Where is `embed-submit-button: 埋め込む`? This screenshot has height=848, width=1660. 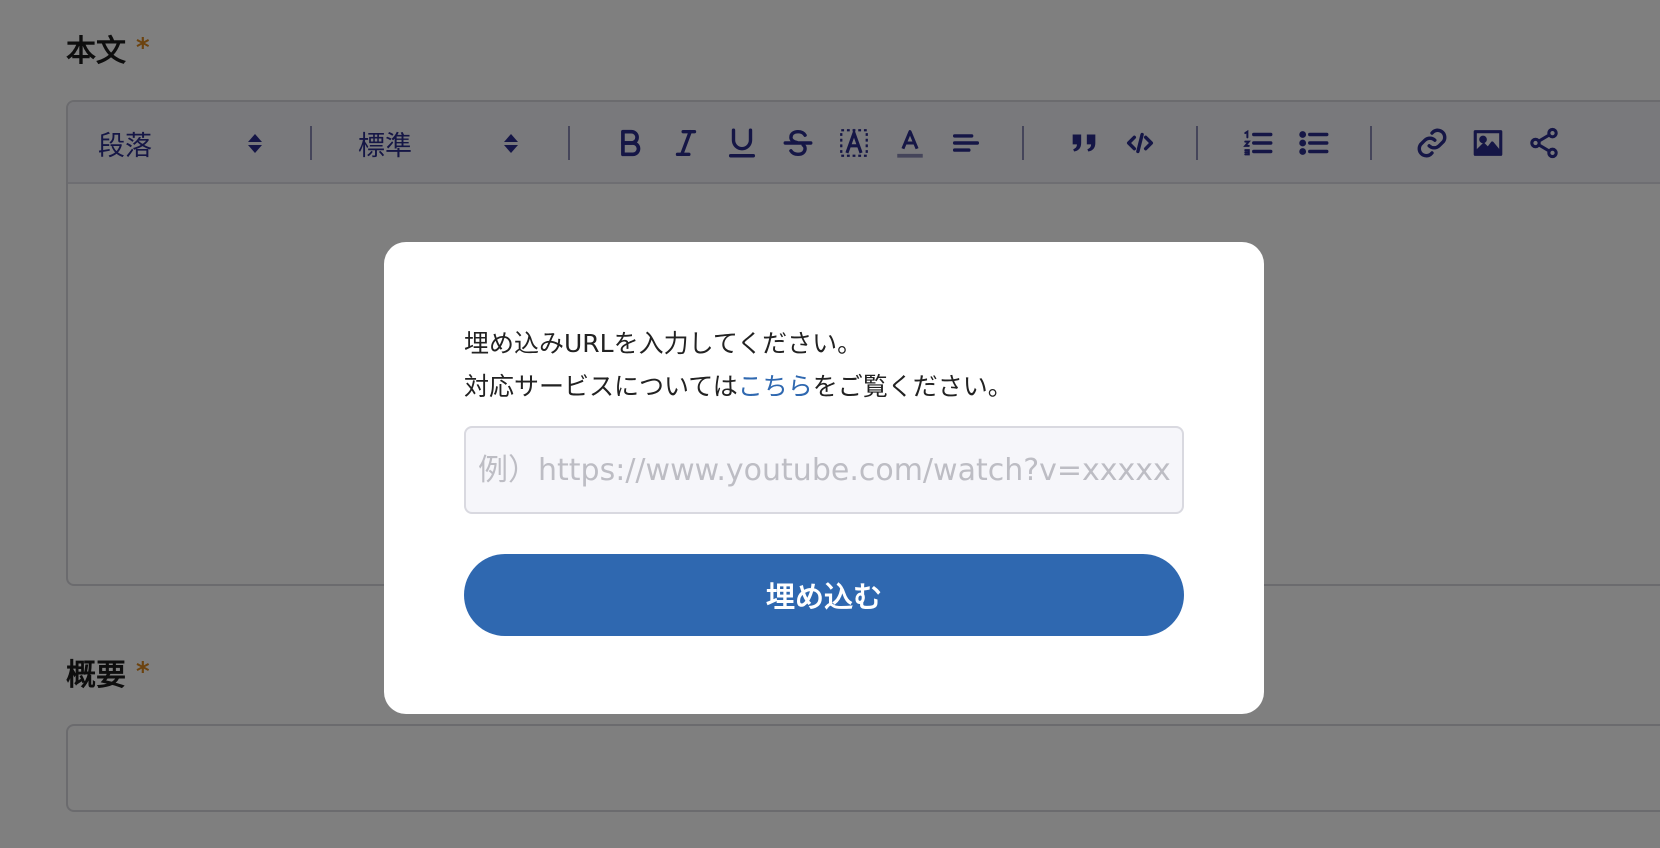
embed-submit-button: 埋め込む is located at coordinates (824, 595).